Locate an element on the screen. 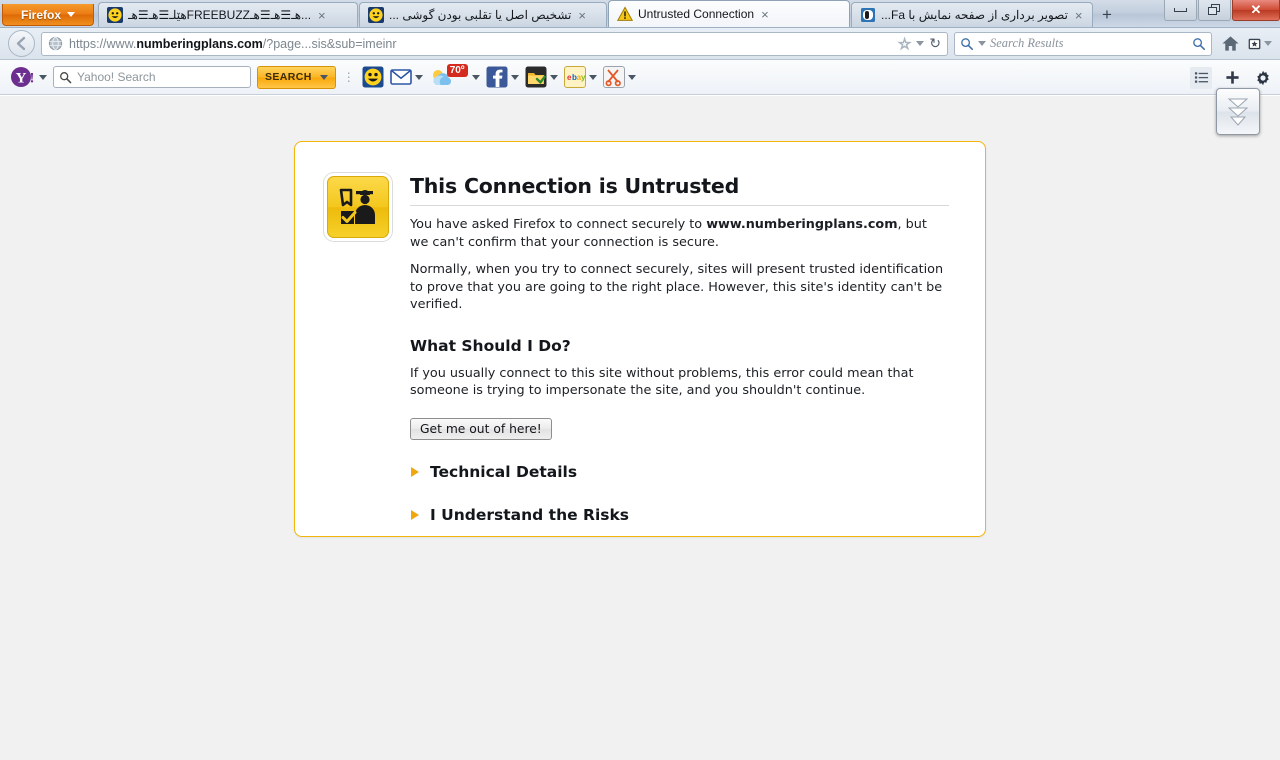  weather-widget: 70º is located at coordinates (449, 76).